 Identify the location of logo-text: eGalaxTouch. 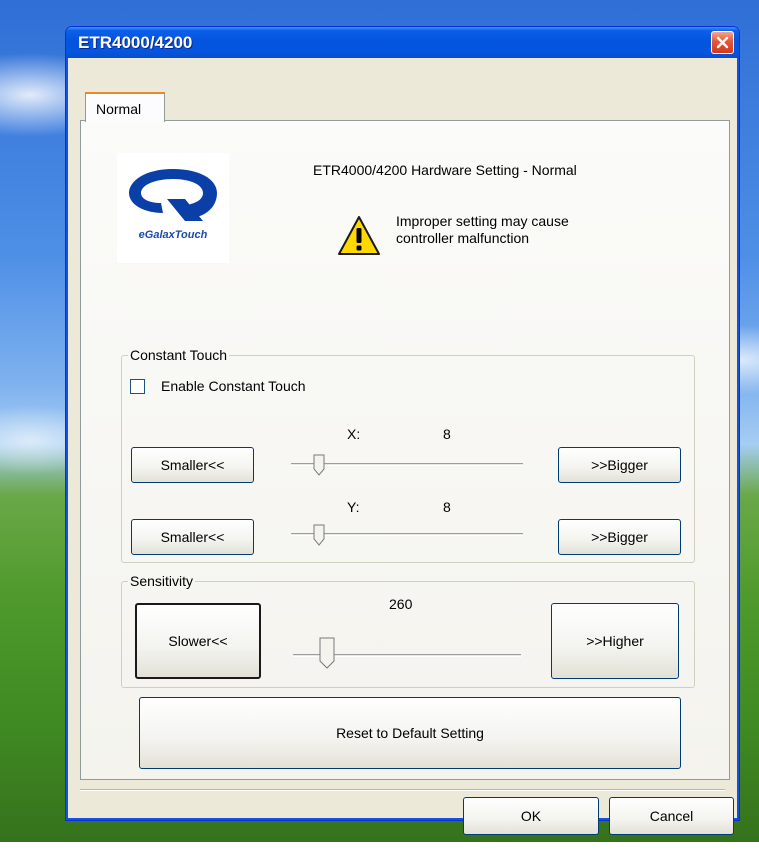
(173, 235).